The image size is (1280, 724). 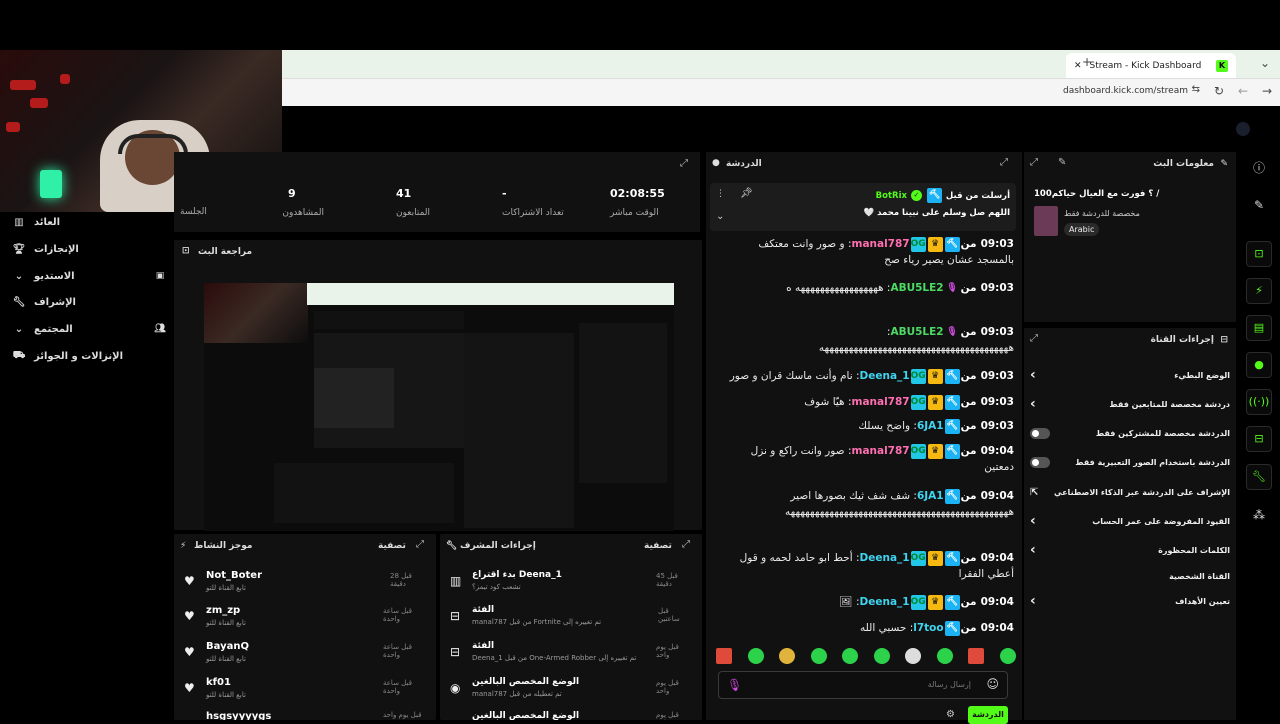 I want to click on row-label: القناة الشخصية, so click(x=1199, y=576).